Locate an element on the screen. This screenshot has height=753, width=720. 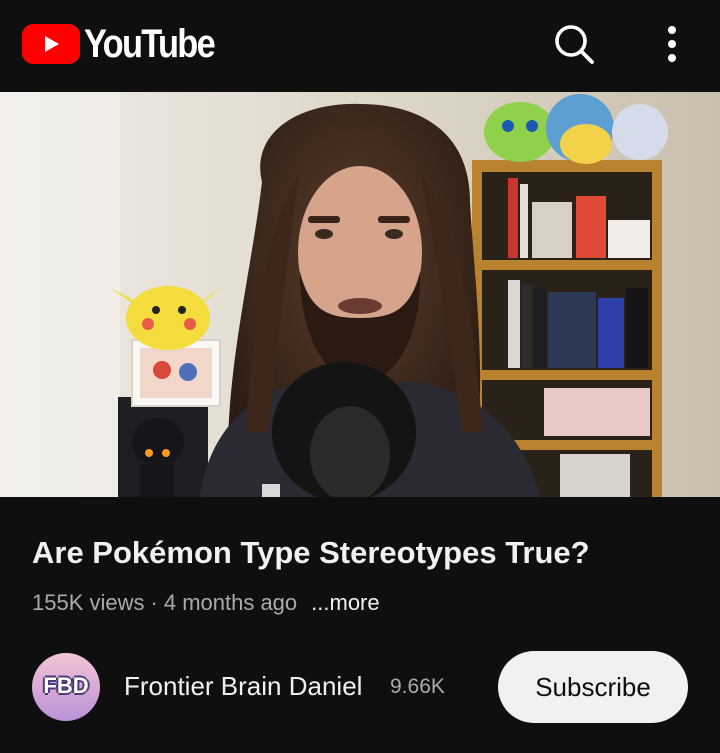
search-icon is located at coordinates (574, 44).